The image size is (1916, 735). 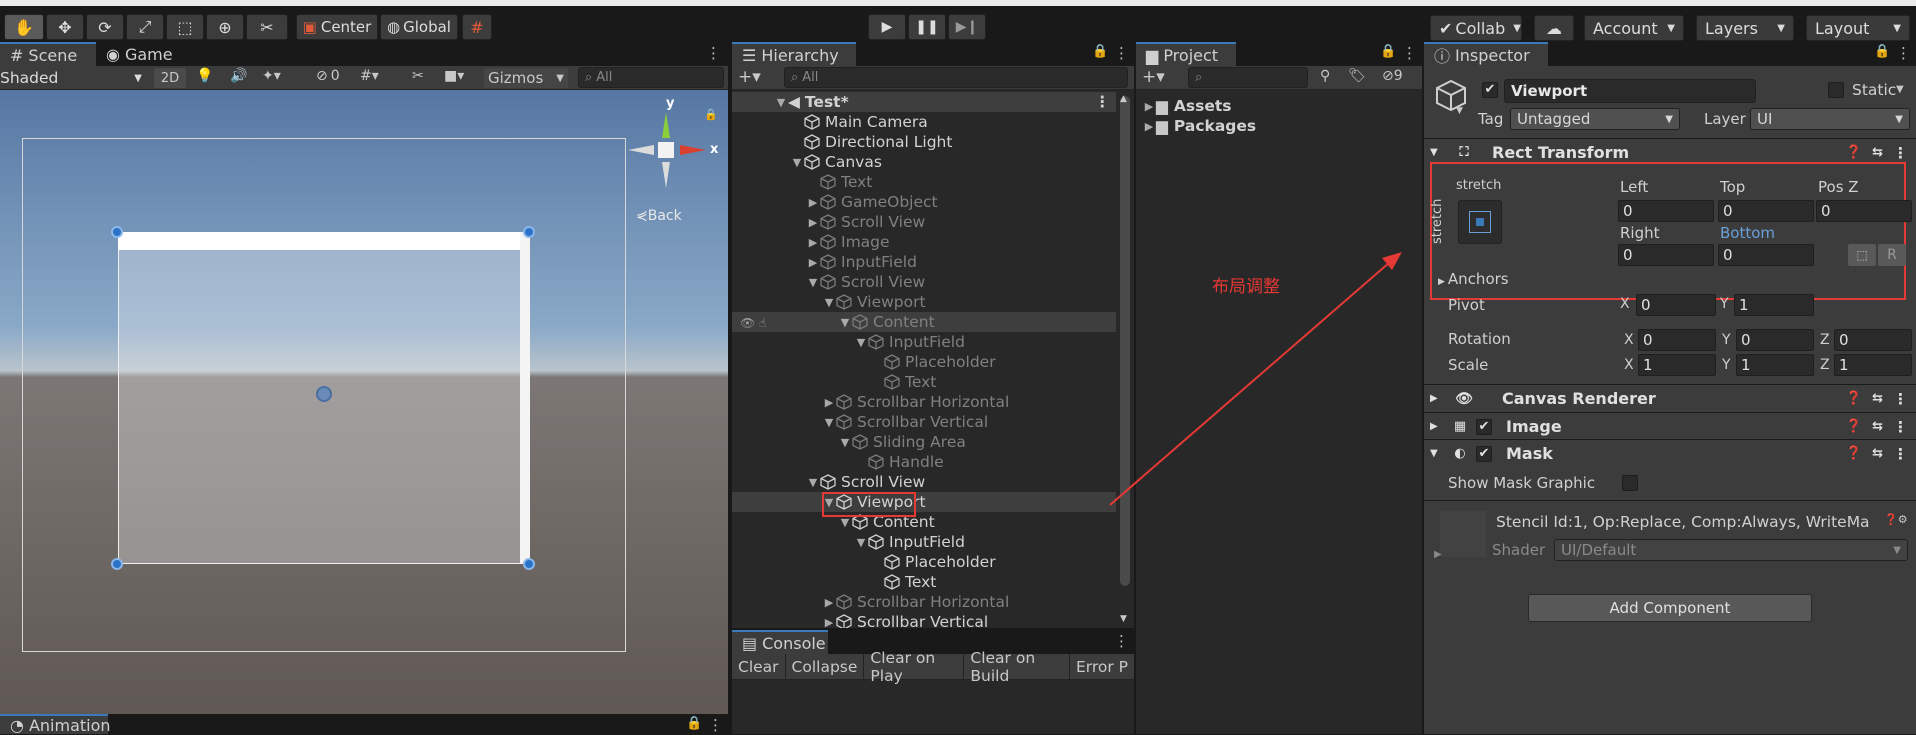 I want to click on hierarchy-item: Placeholder, so click(x=924, y=362).